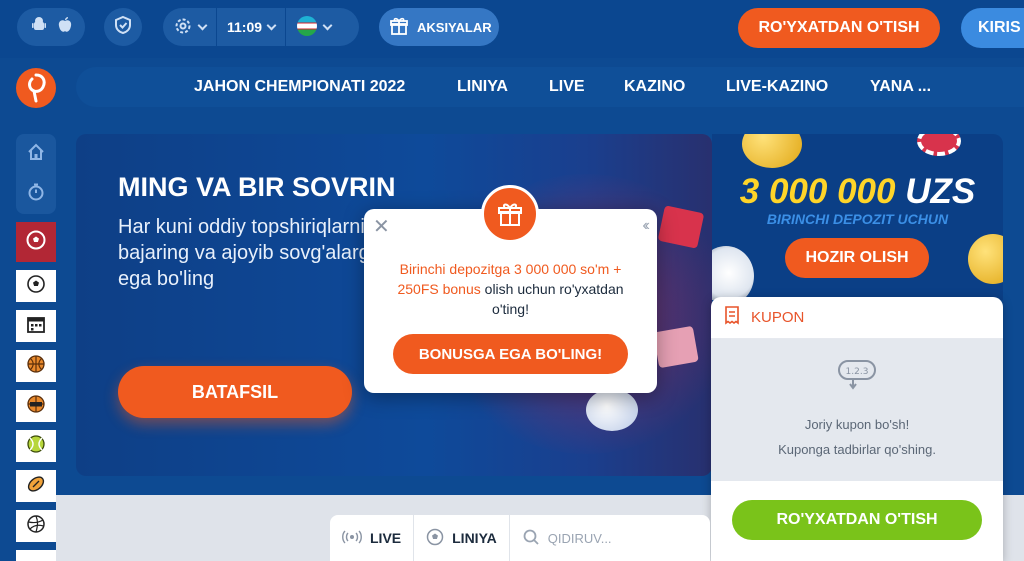  What do you see at coordinates (51, 27) in the screenshot?
I see `app-download-group` at bounding box center [51, 27].